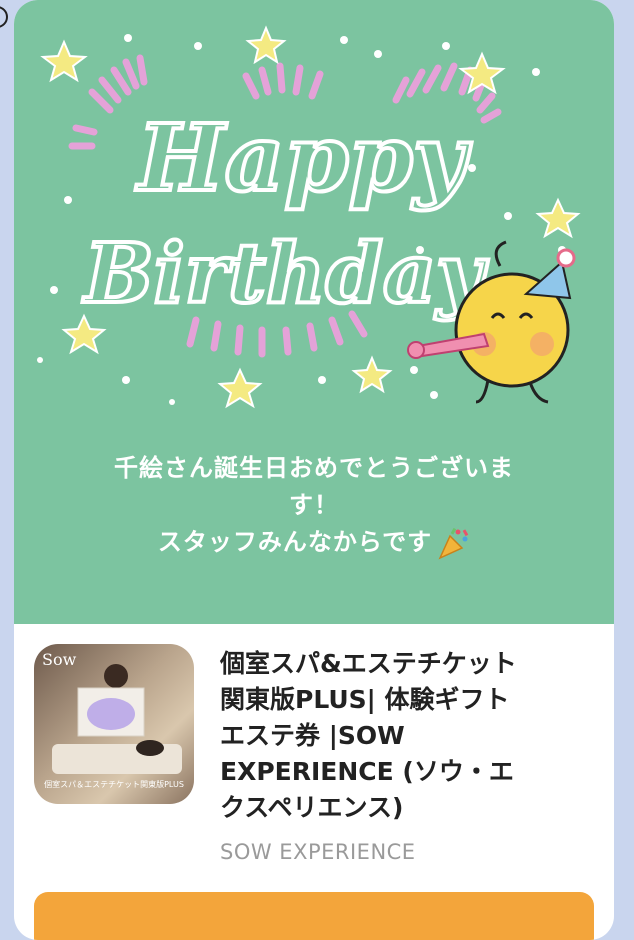  Describe the element at coordinates (285, 274) in the screenshot. I see `birthday-lettering: Birthday` at that location.